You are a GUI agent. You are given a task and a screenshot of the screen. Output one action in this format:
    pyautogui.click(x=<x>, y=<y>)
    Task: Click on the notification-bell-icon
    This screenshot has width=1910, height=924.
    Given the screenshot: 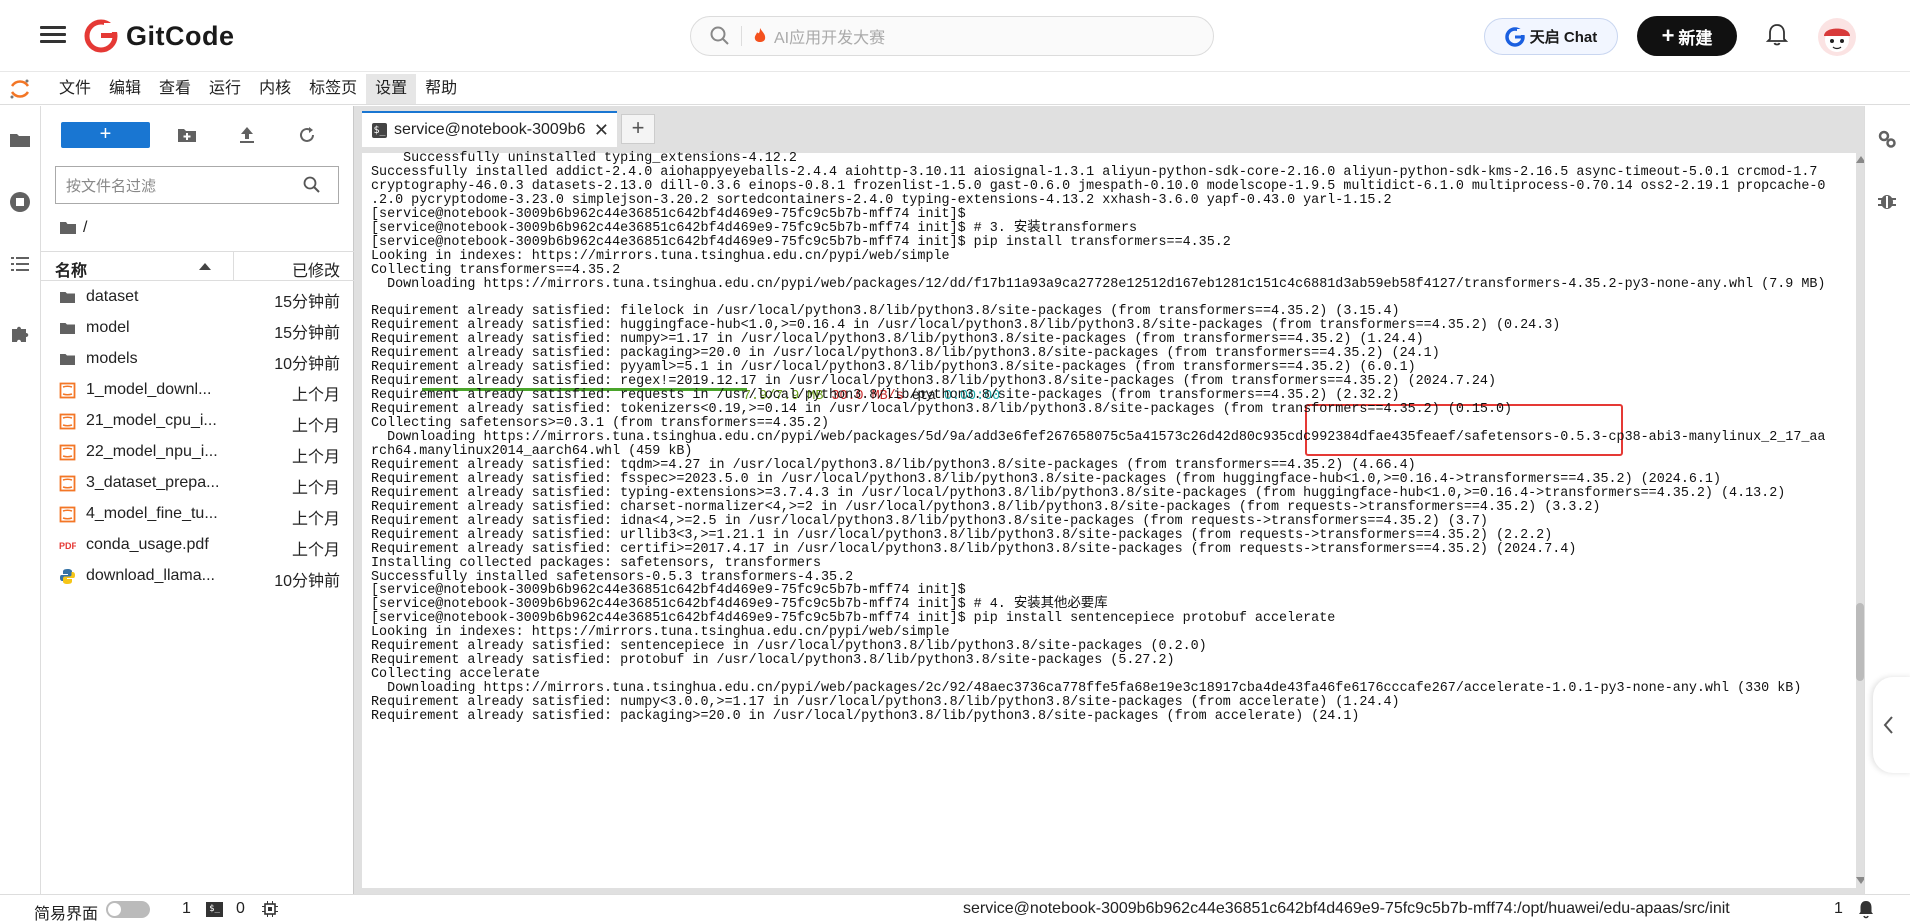 What is the action you would take?
    pyautogui.click(x=1777, y=35)
    